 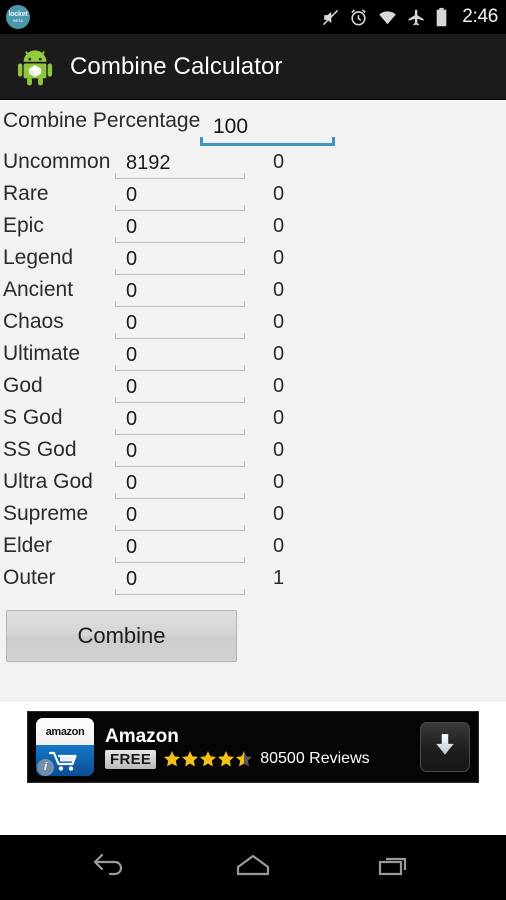 What do you see at coordinates (26, 193) in the screenshot?
I see `tier-label: Rare` at bounding box center [26, 193].